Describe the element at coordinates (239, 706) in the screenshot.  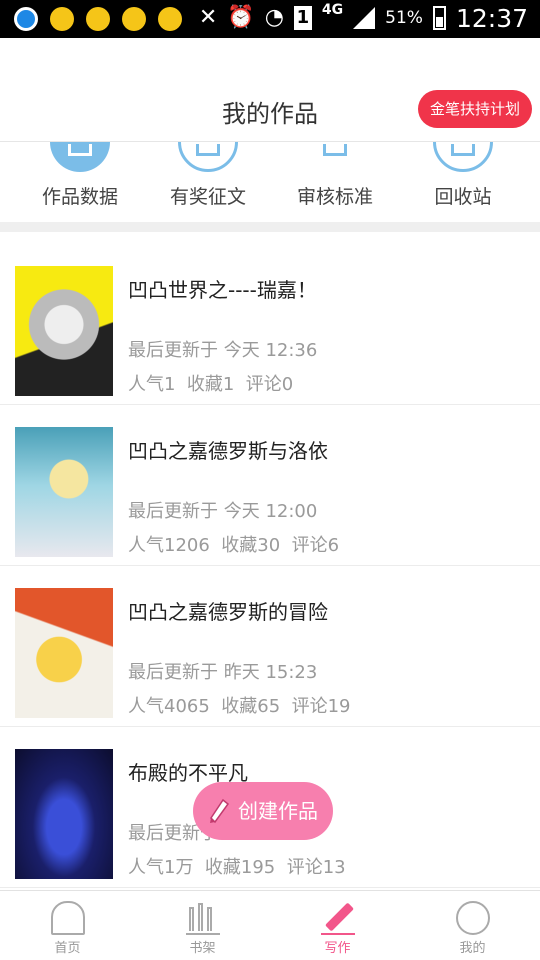
I see `work-stats: 人气4065 收藏65 评论19` at that location.